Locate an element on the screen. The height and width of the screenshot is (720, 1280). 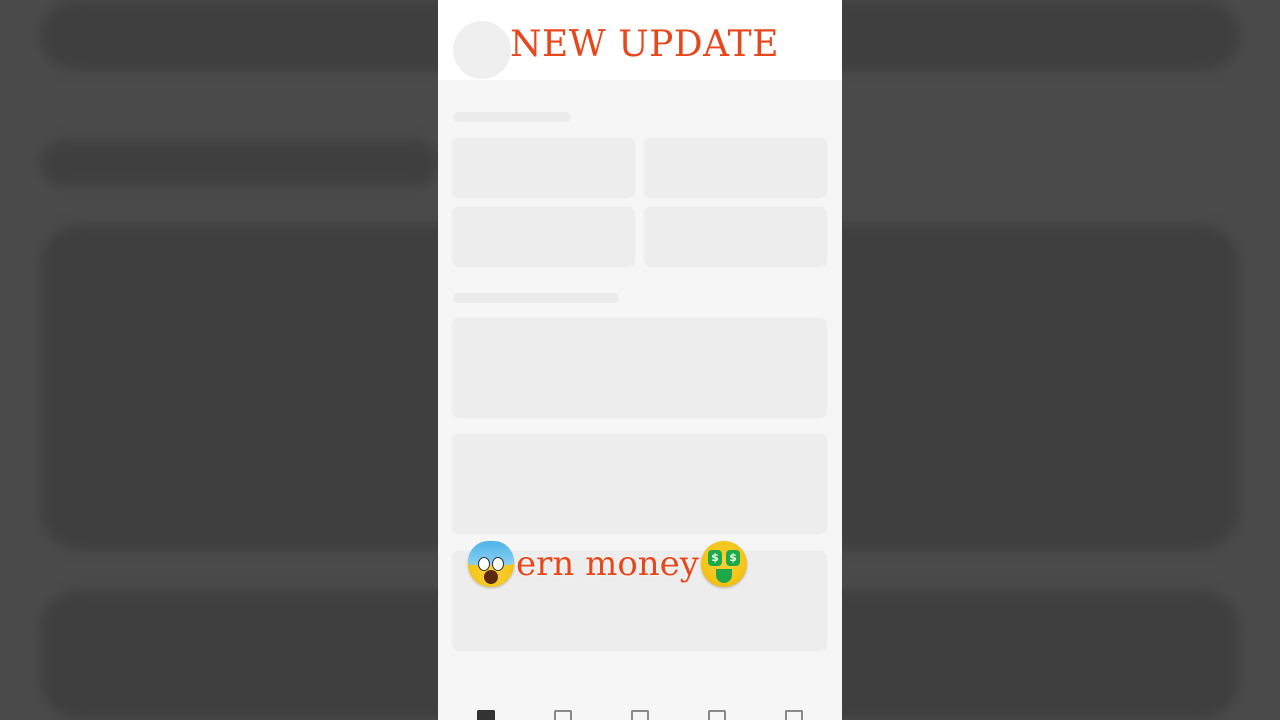
bottom-nav is located at coordinates (640, 714).